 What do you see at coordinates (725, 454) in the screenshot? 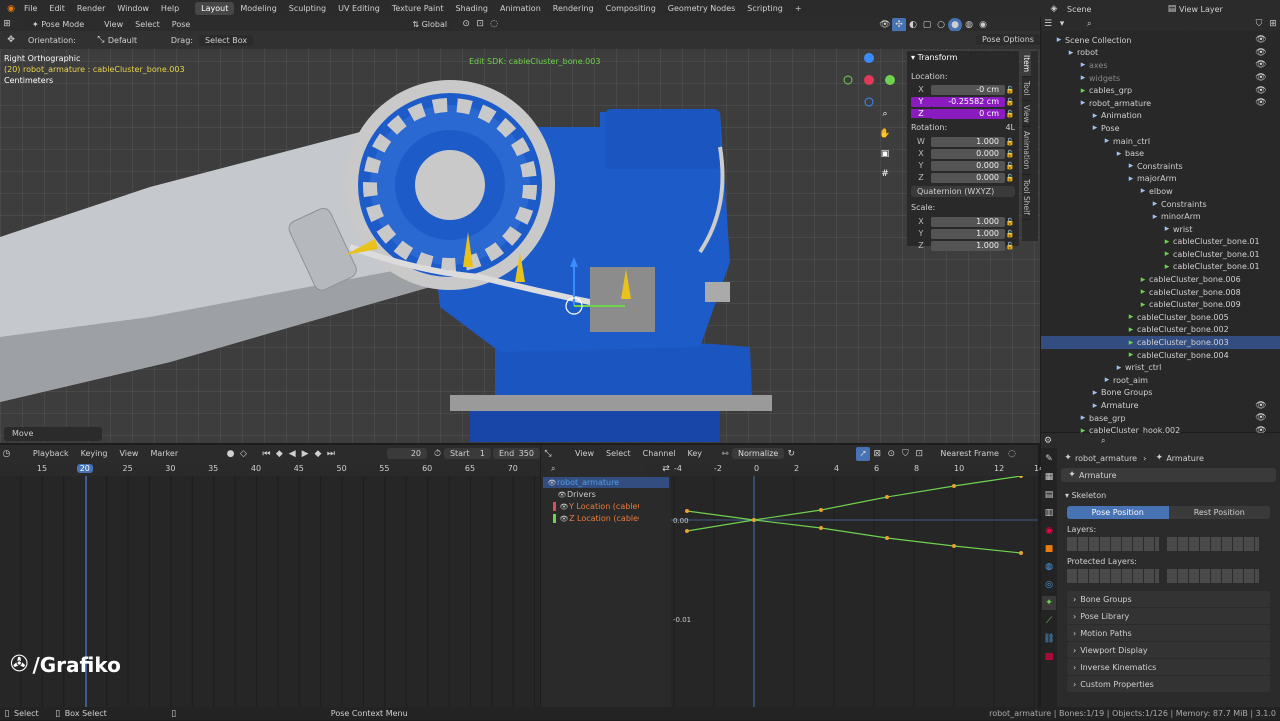
I see `normalize-icon: ⇿` at bounding box center [725, 454].